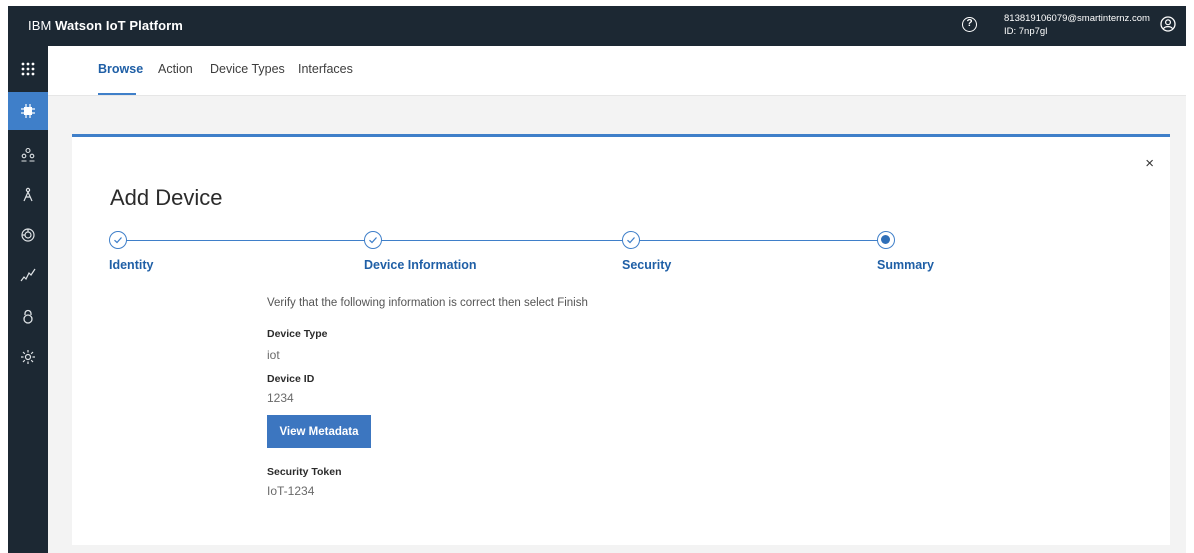 The image size is (1194, 553). I want to click on user-email: 813819106079@smartinternz.com, so click(1077, 18).